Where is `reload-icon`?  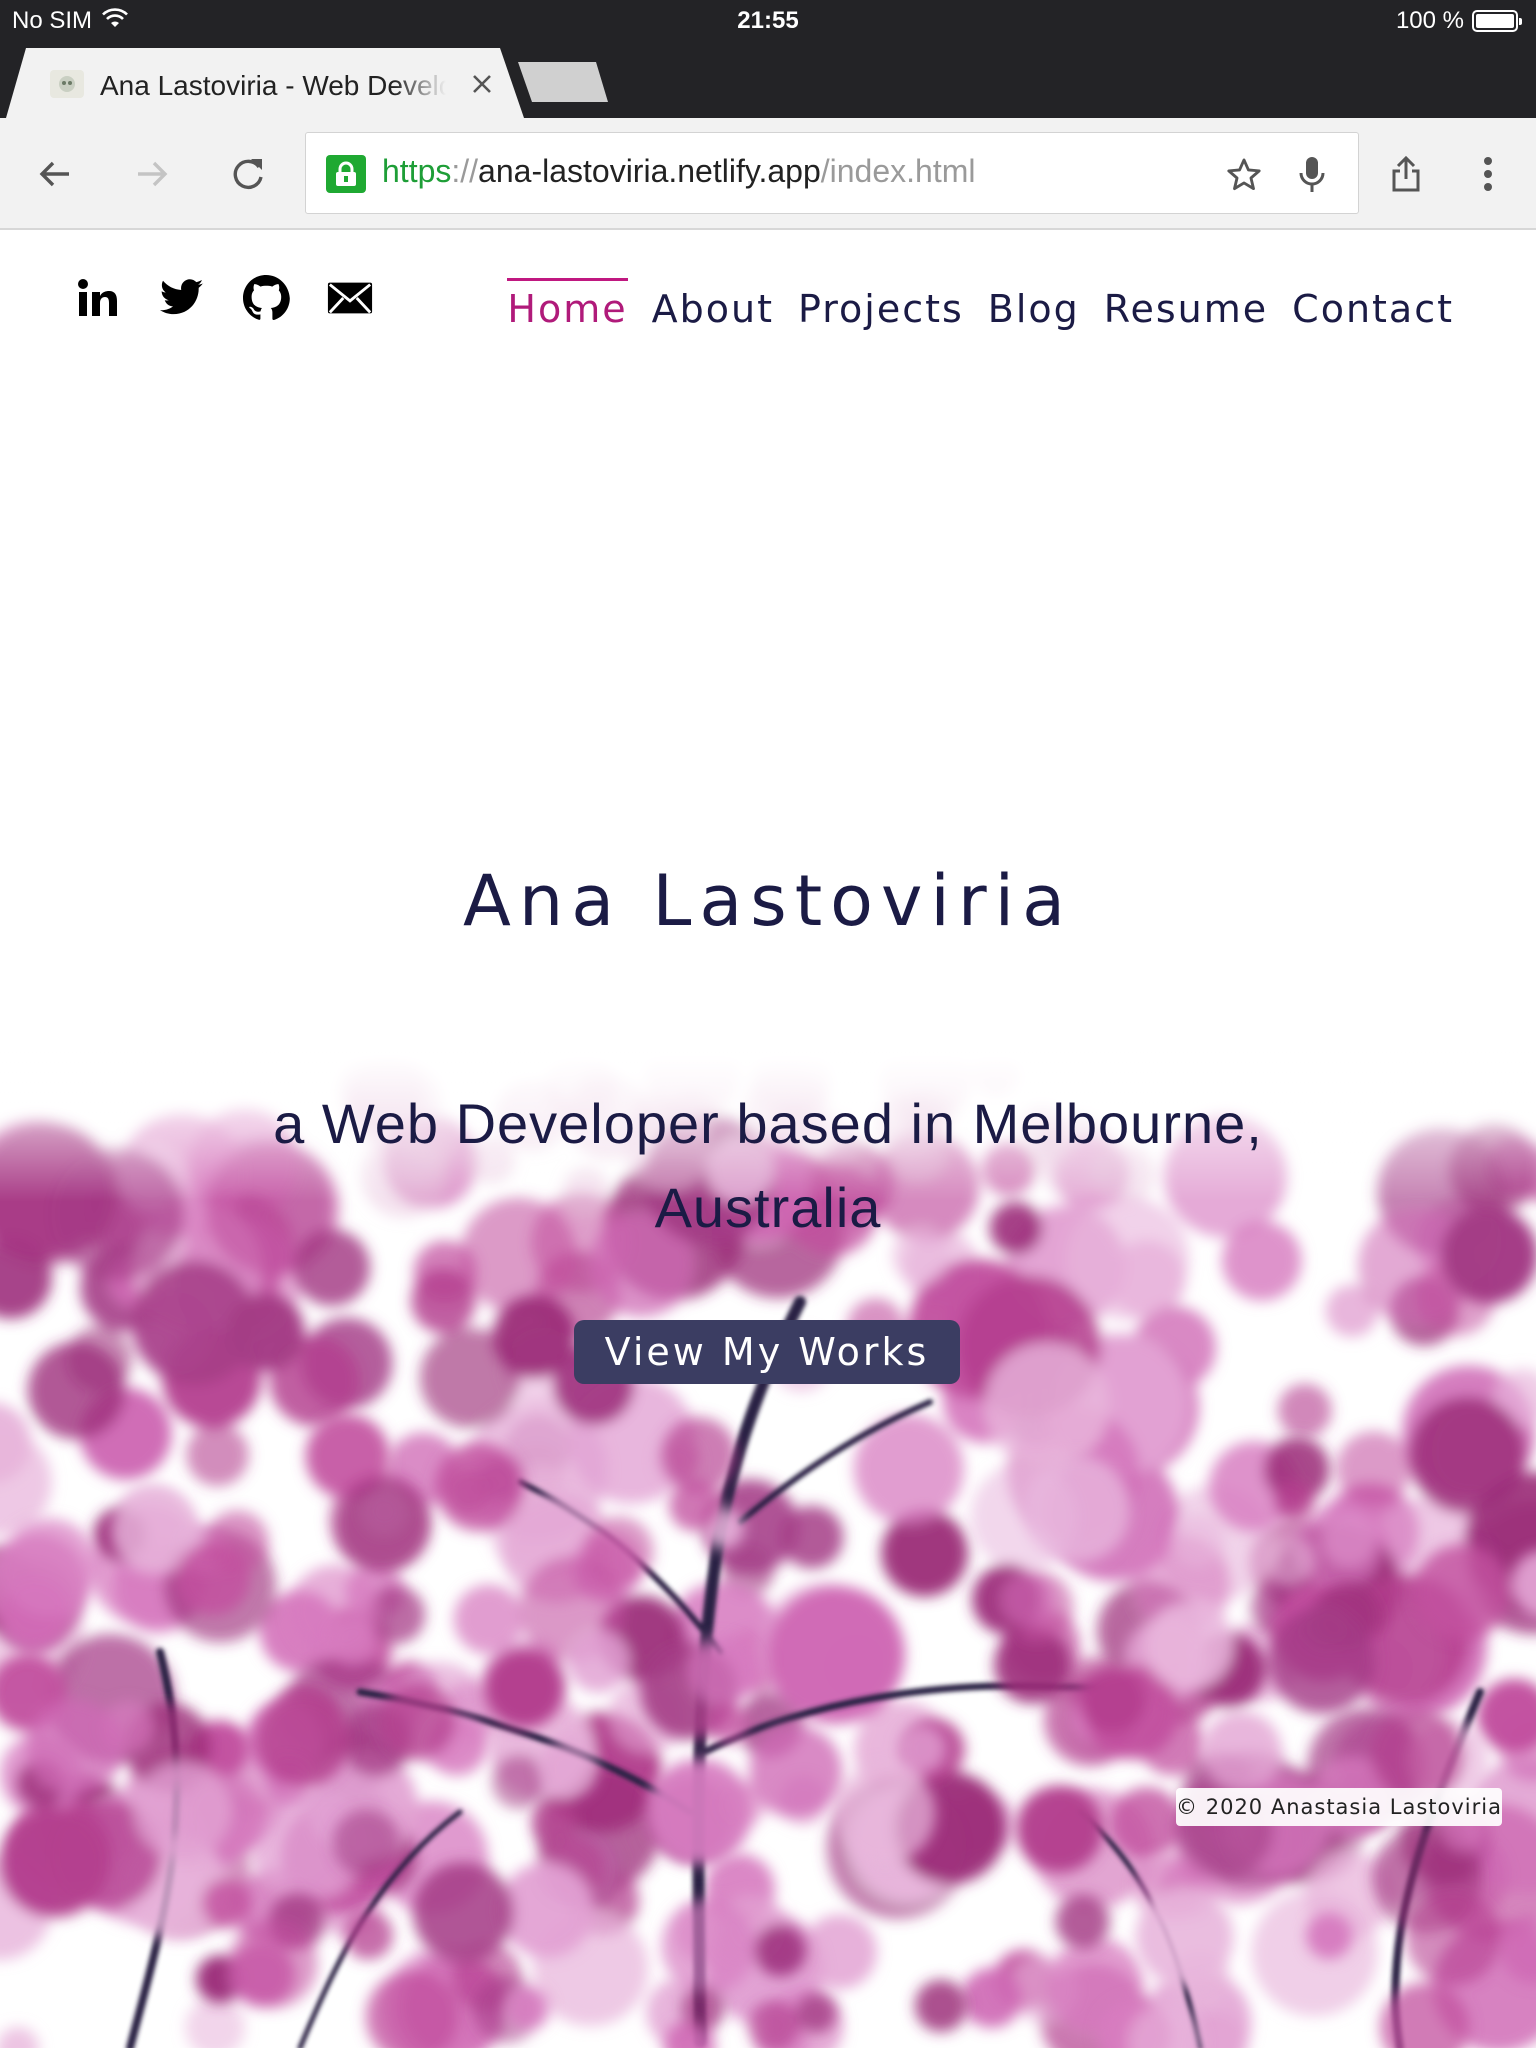
reload-icon is located at coordinates (248, 174).